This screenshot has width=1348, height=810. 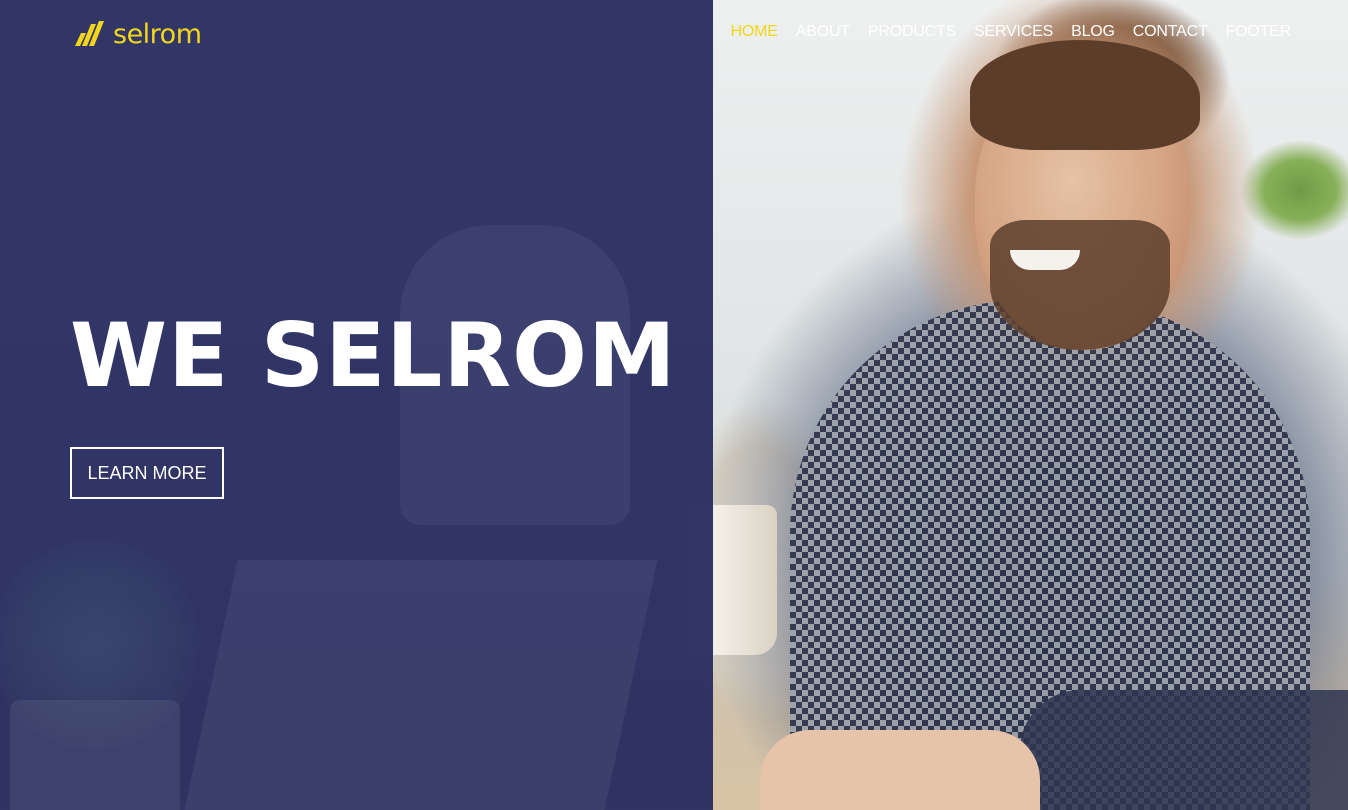 I want to click on nav-item-contact: CONTACT, so click(x=1170, y=32).